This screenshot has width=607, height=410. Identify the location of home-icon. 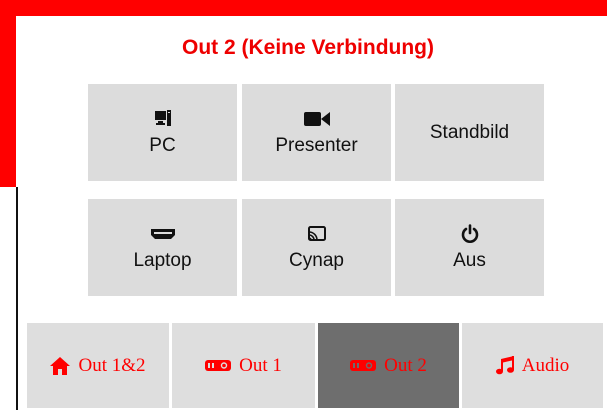
(60, 365).